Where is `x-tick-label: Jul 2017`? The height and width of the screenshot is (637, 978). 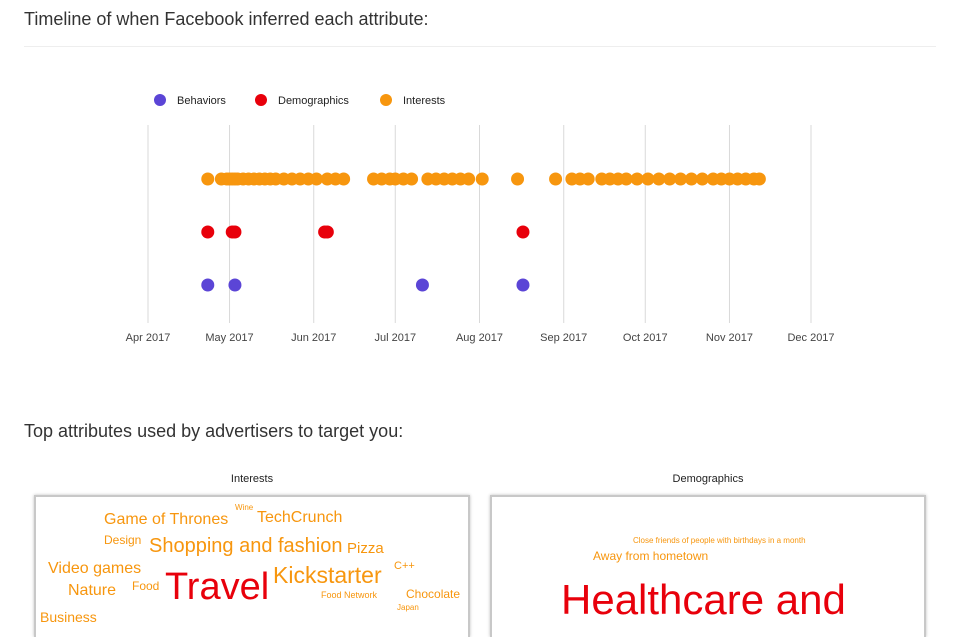
x-tick-label: Jul 2017 is located at coordinates (395, 338).